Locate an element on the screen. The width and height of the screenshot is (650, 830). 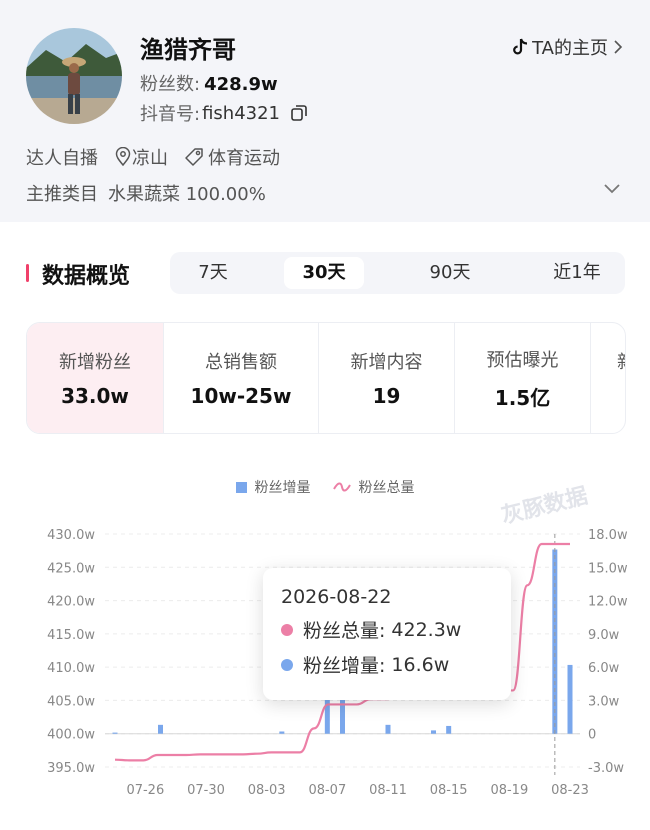
douyin-logo-icon is located at coordinates (520, 46).